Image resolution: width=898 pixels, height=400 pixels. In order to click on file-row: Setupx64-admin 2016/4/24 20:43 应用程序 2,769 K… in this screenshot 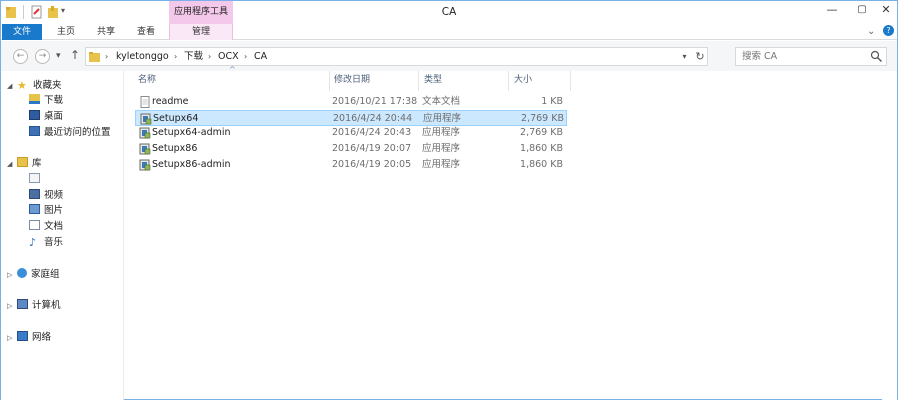, I will do `click(351, 133)`.